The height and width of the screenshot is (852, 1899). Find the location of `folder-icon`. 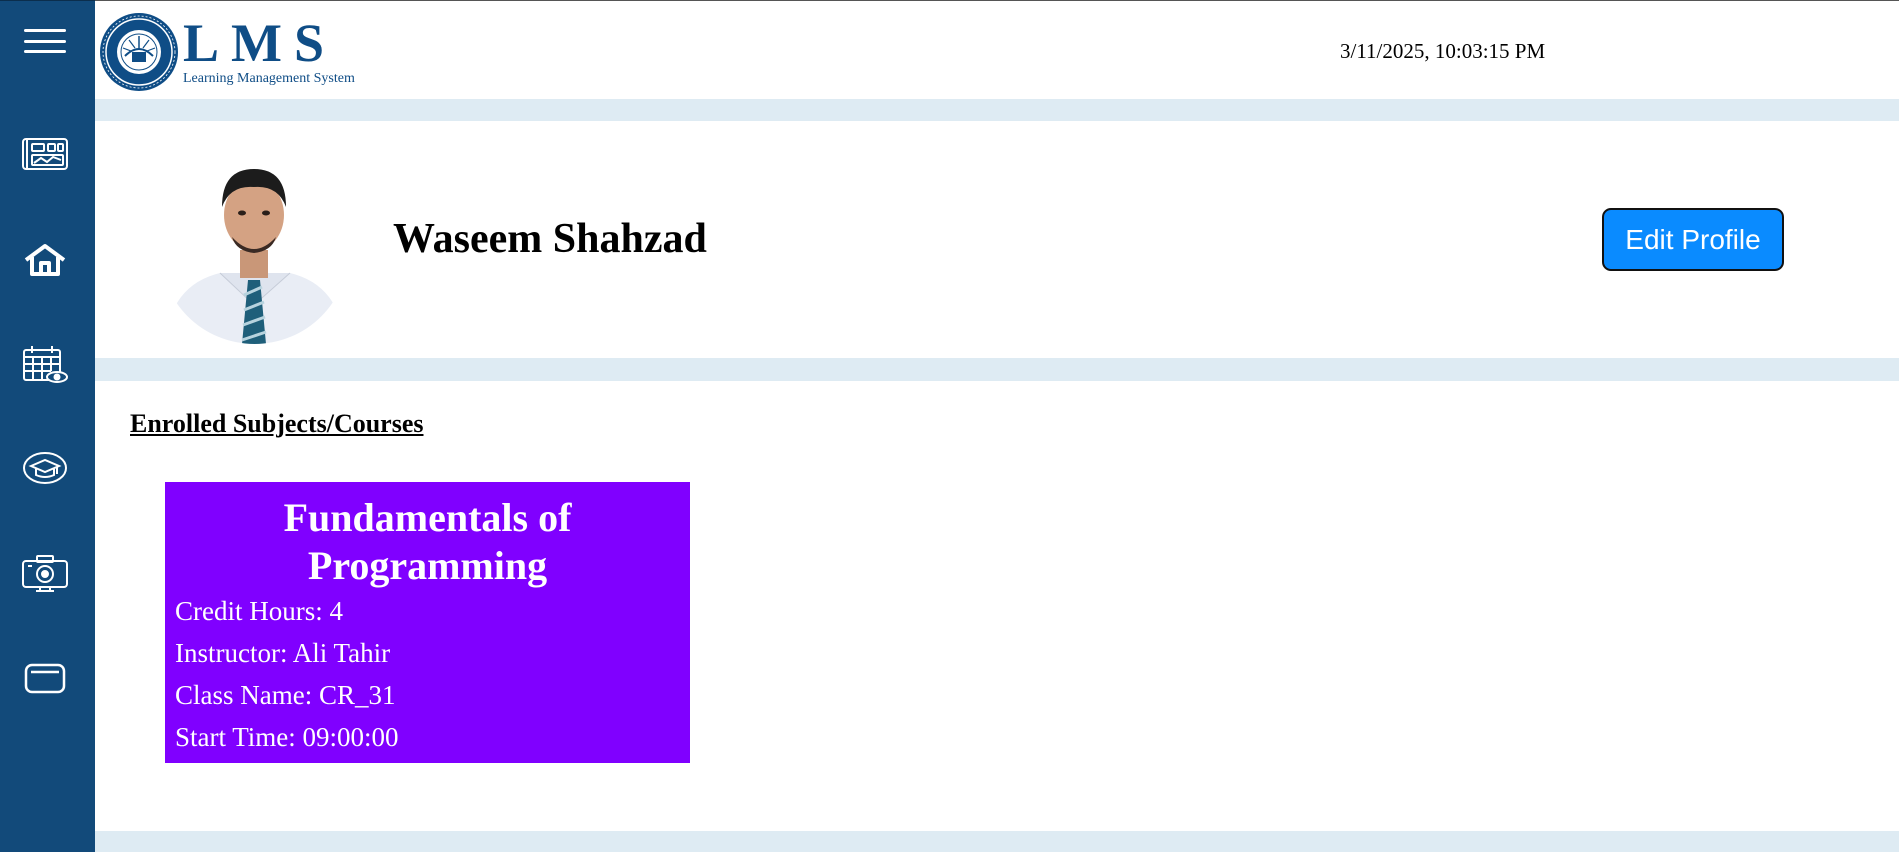

folder-icon is located at coordinates (45, 678).